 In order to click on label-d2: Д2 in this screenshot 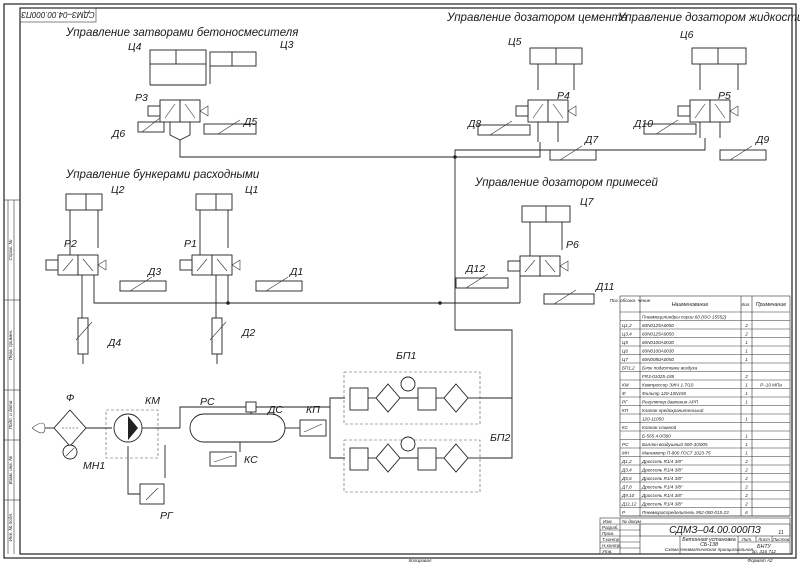, I will do `click(248, 333)`.